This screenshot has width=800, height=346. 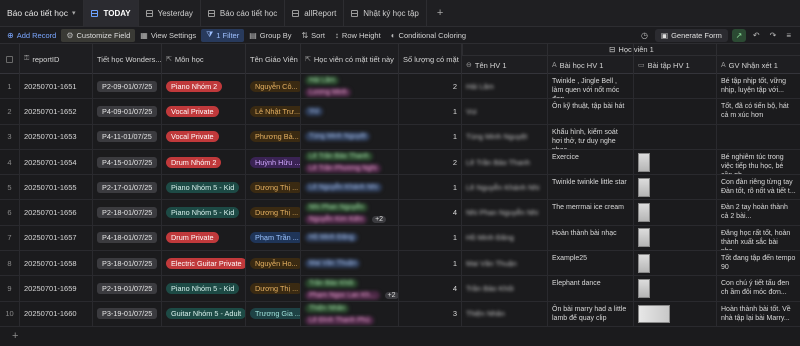 What do you see at coordinates (56, 59) in the screenshot?
I see `col-header-reportid: ⚿ reportID` at bounding box center [56, 59].